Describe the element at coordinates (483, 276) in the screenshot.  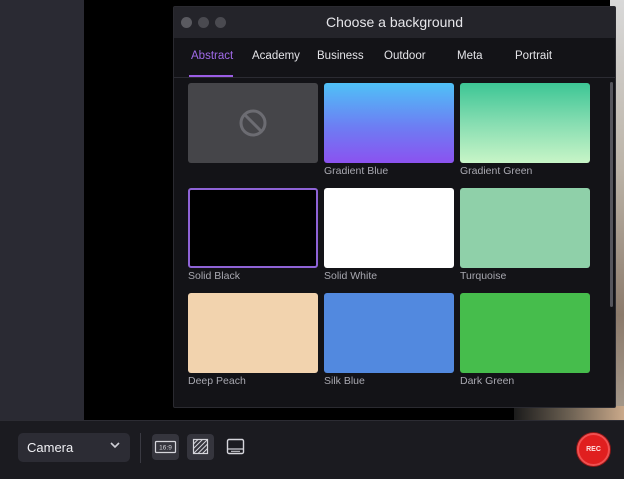
I see `turquoise-label: Turquoise` at that location.